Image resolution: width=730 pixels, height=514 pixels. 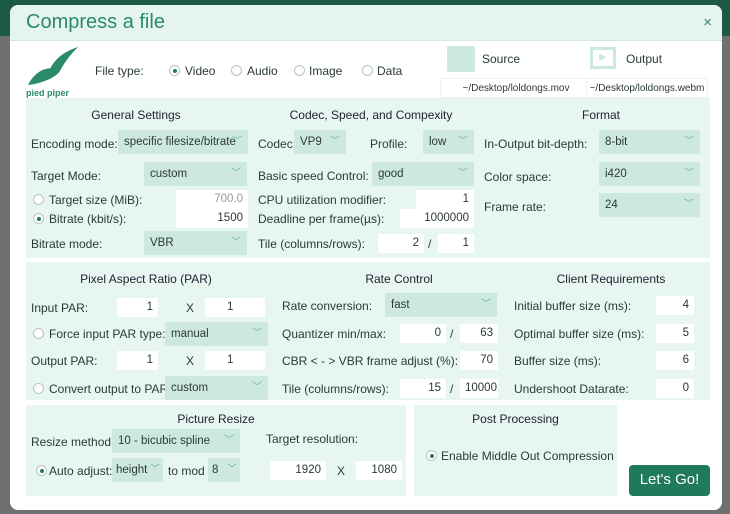 What do you see at coordinates (137, 307) in the screenshot?
I see `input-par-width: 1` at bounding box center [137, 307].